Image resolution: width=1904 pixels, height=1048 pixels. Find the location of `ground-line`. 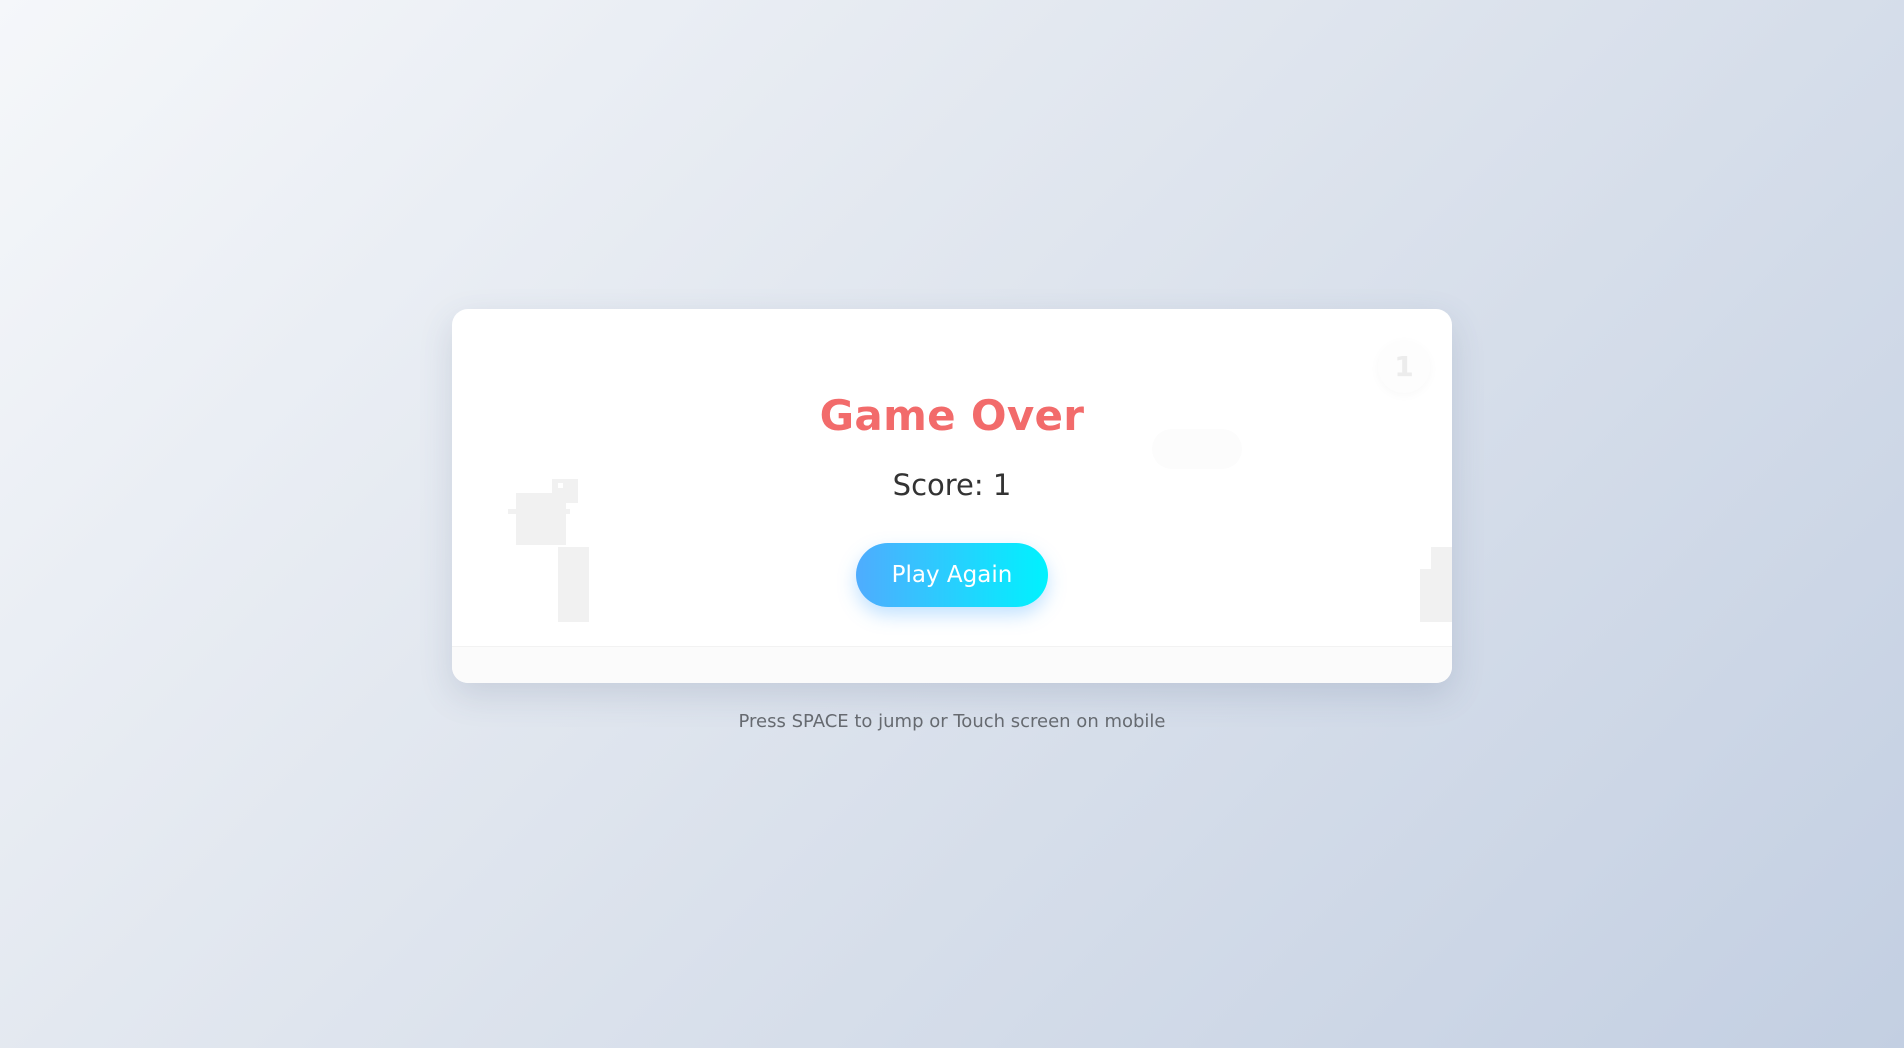

ground-line is located at coordinates (952, 664).